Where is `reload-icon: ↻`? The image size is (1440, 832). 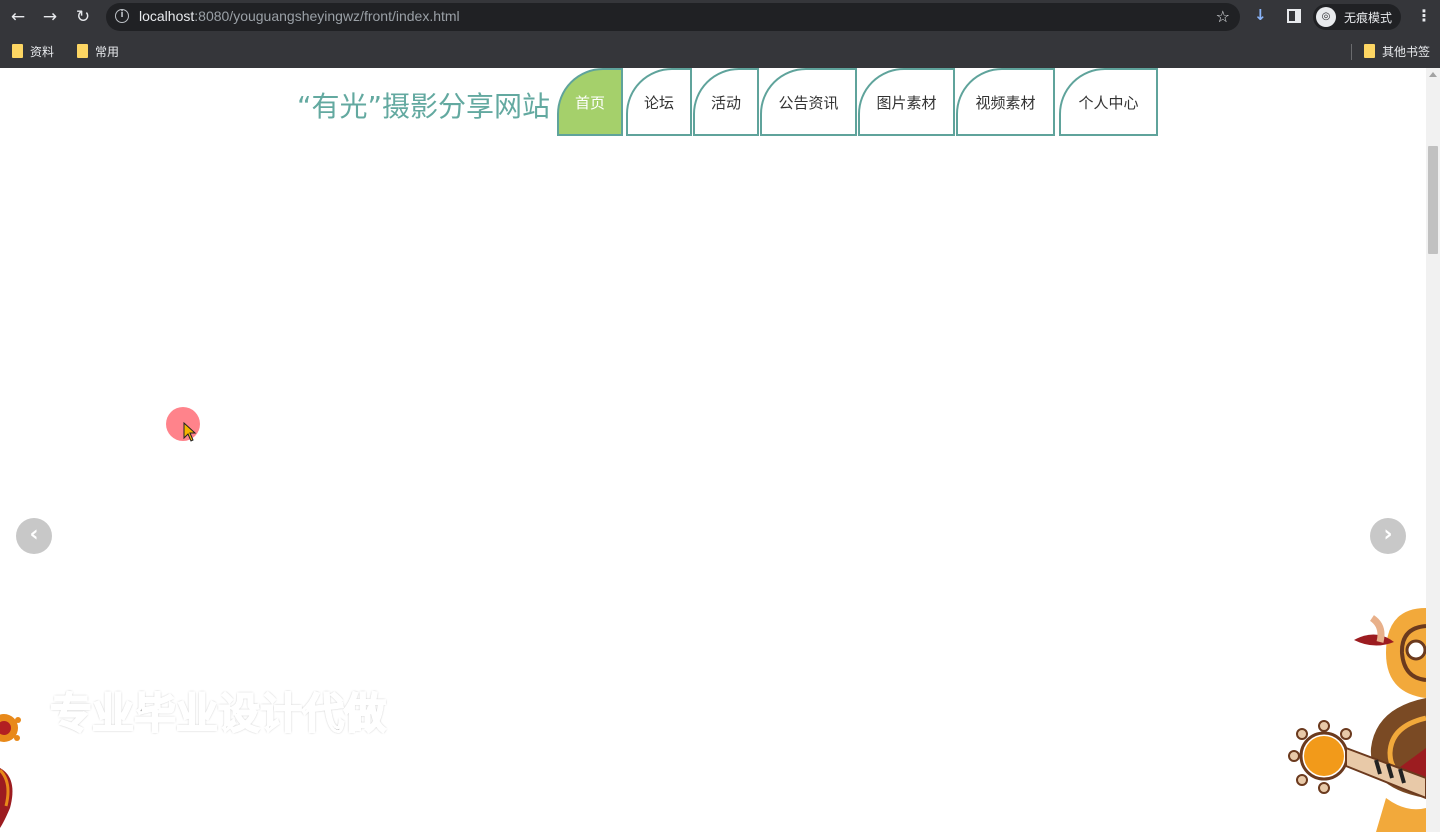
reload-icon: ↻ is located at coordinates (83, 17).